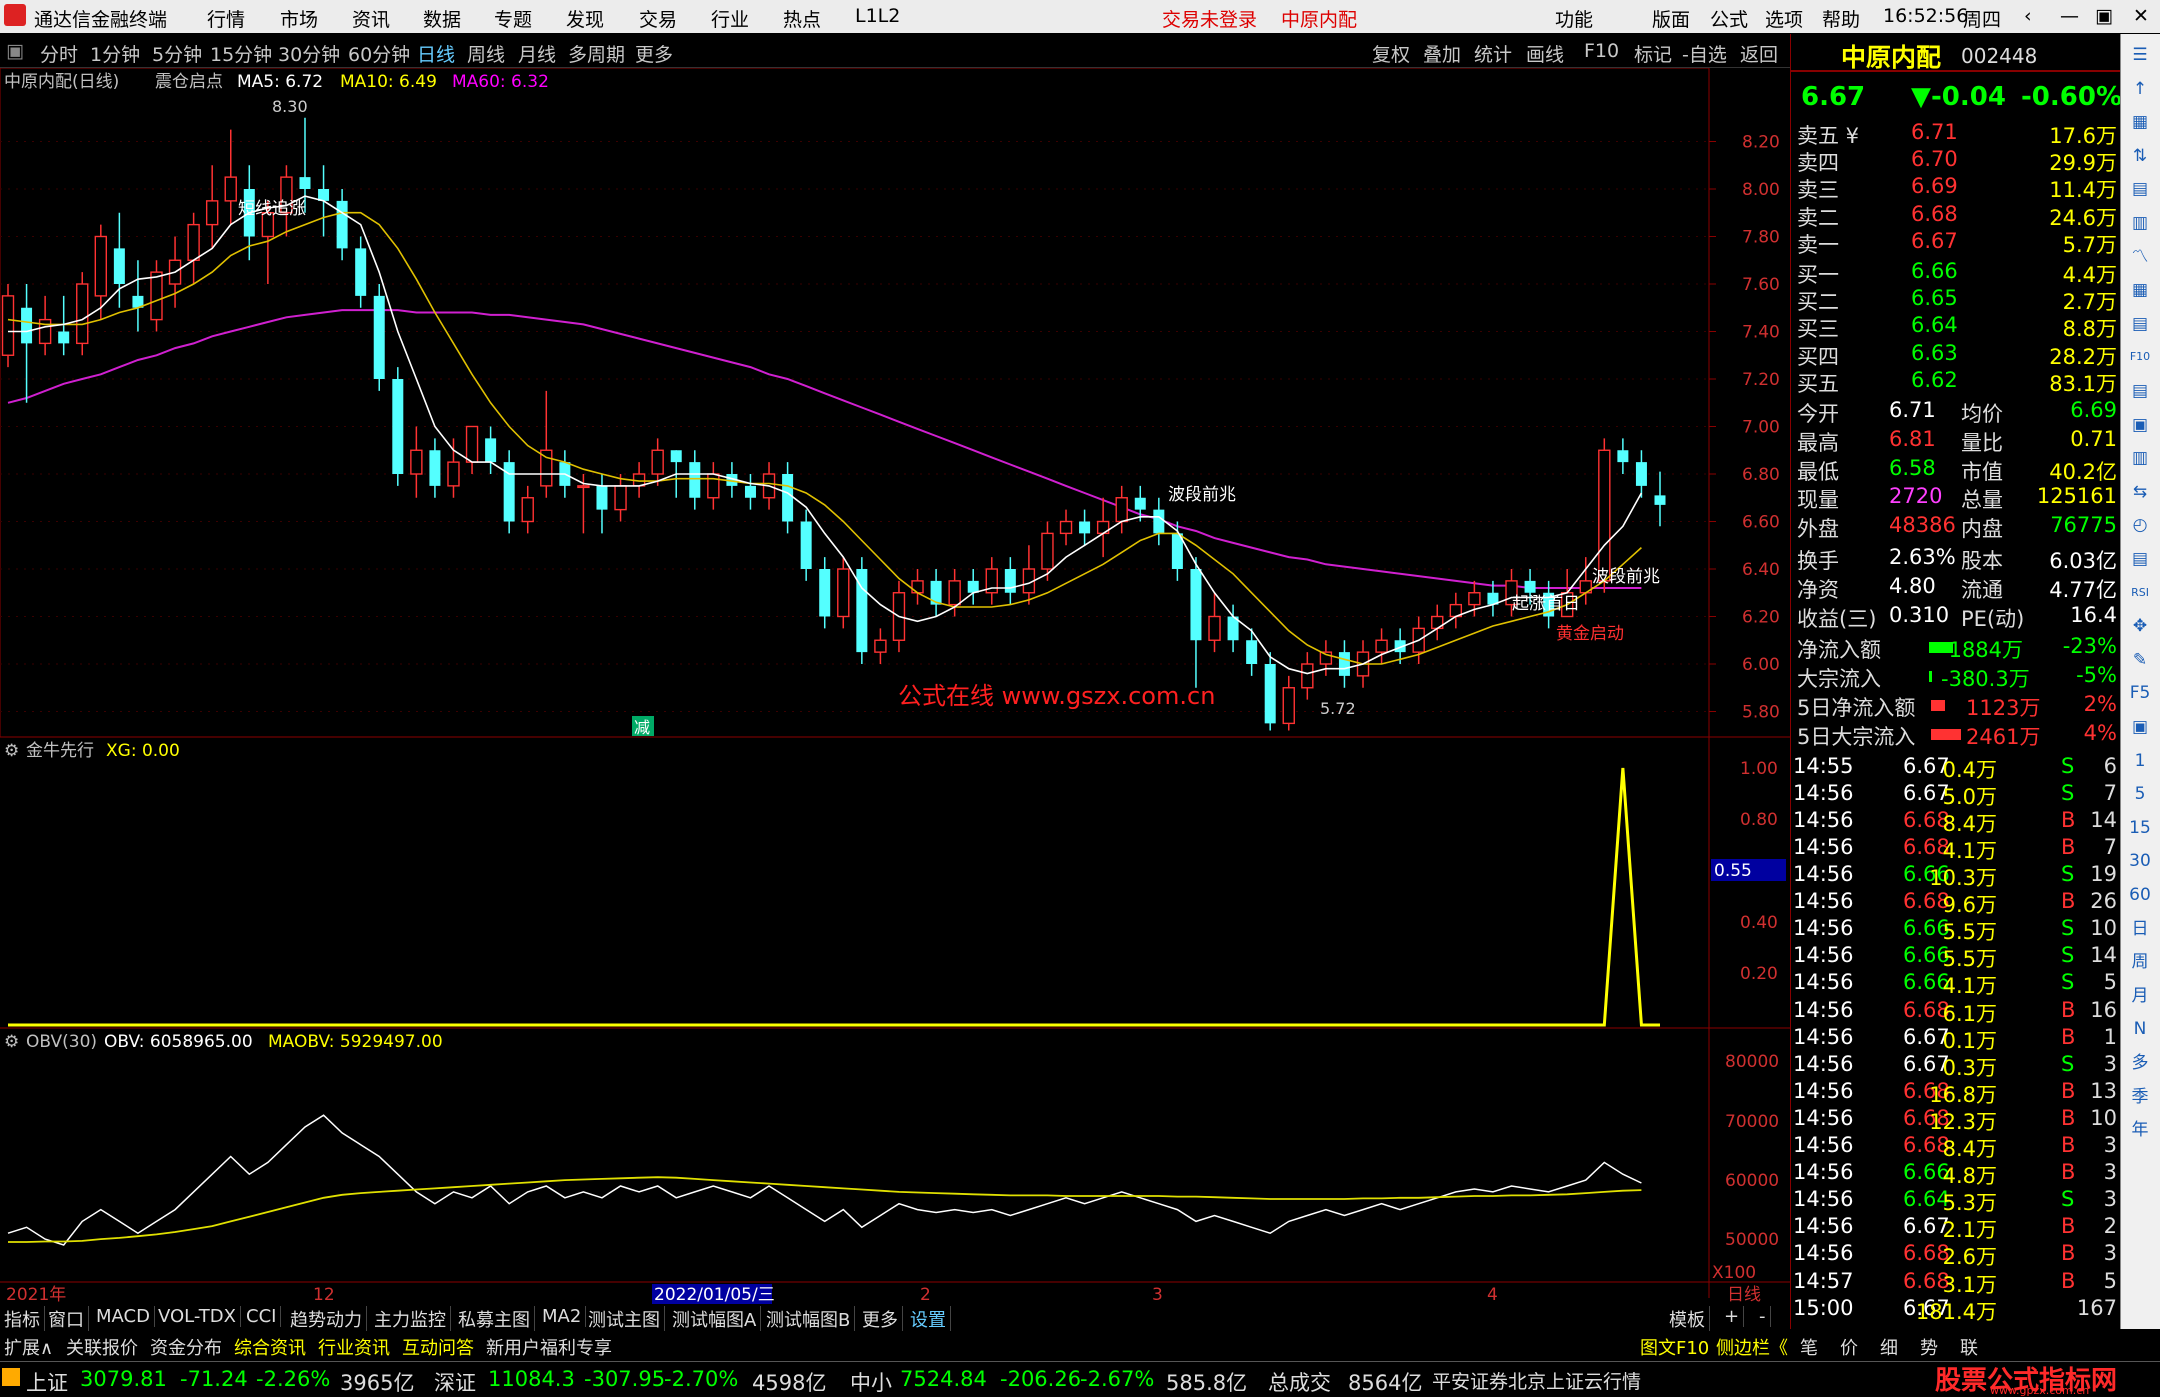  I want to click on add-window-button: +, so click(1732, 1316).